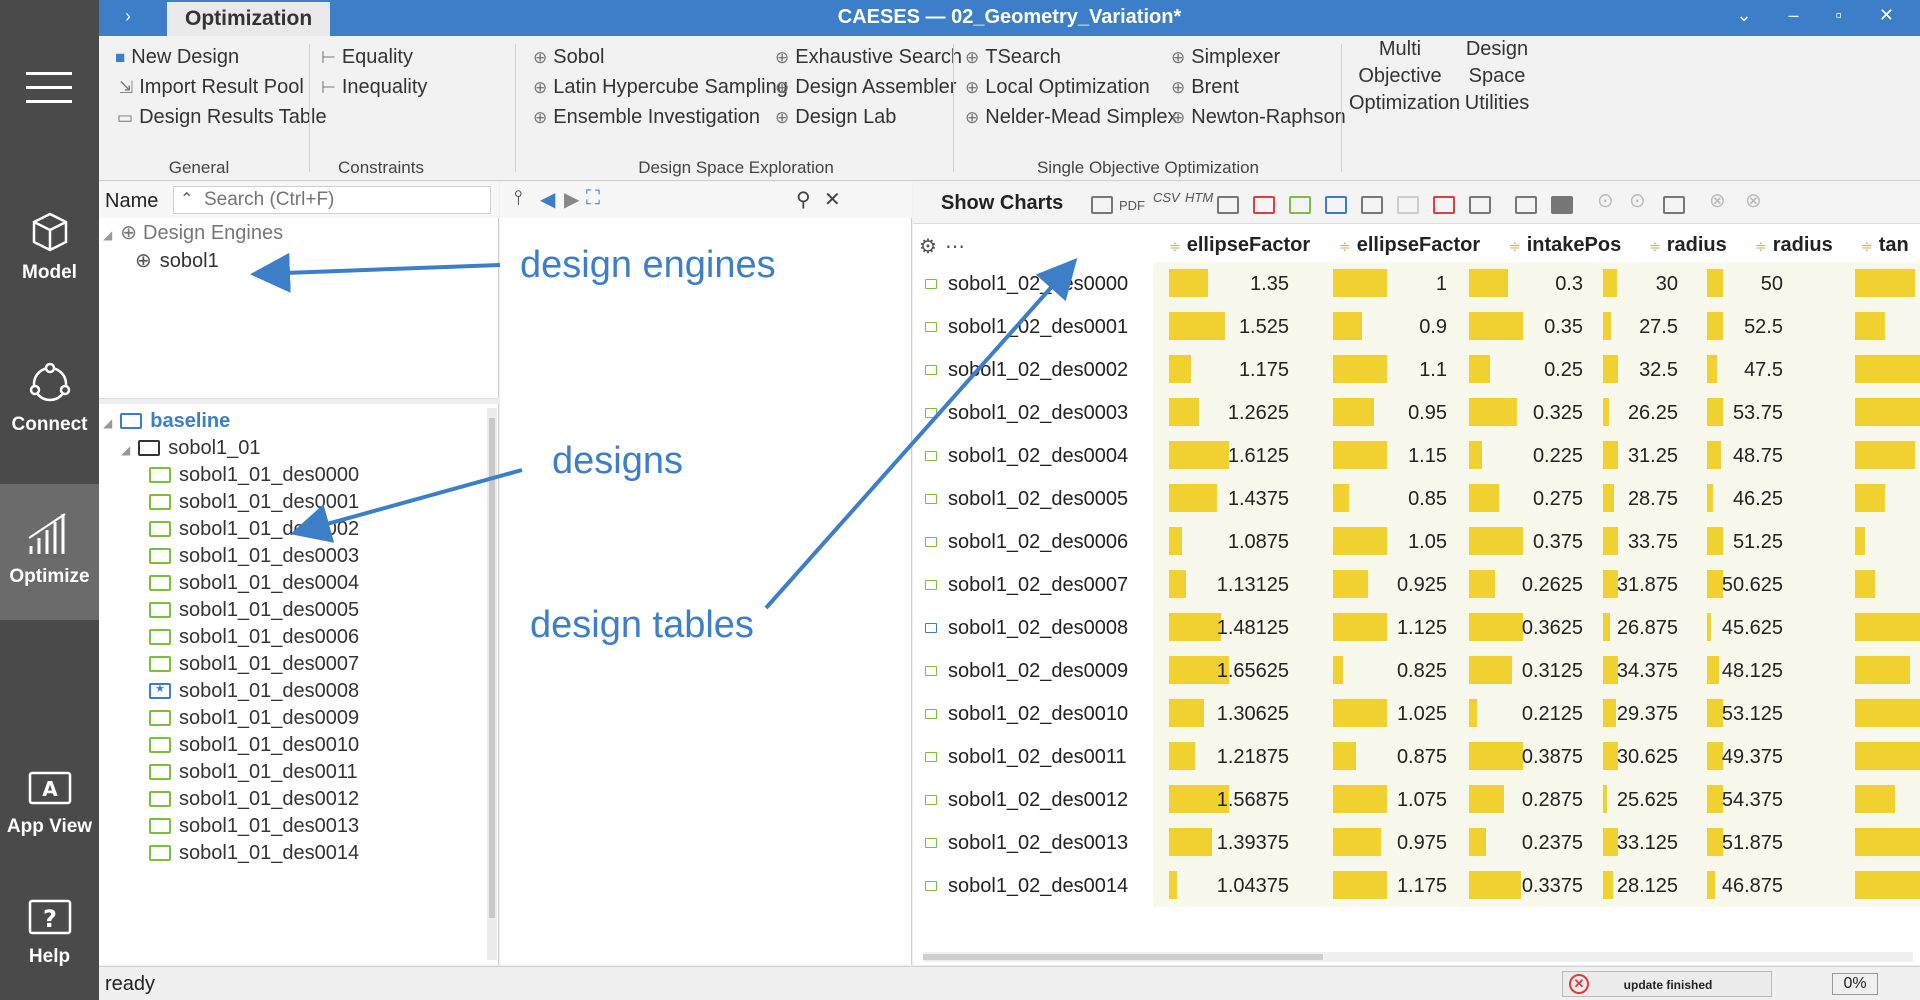 This screenshot has height=1000, width=1920. Describe the element at coordinates (1552, 886) in the screenshot. I see `cell-value: 0.3375` at that location.